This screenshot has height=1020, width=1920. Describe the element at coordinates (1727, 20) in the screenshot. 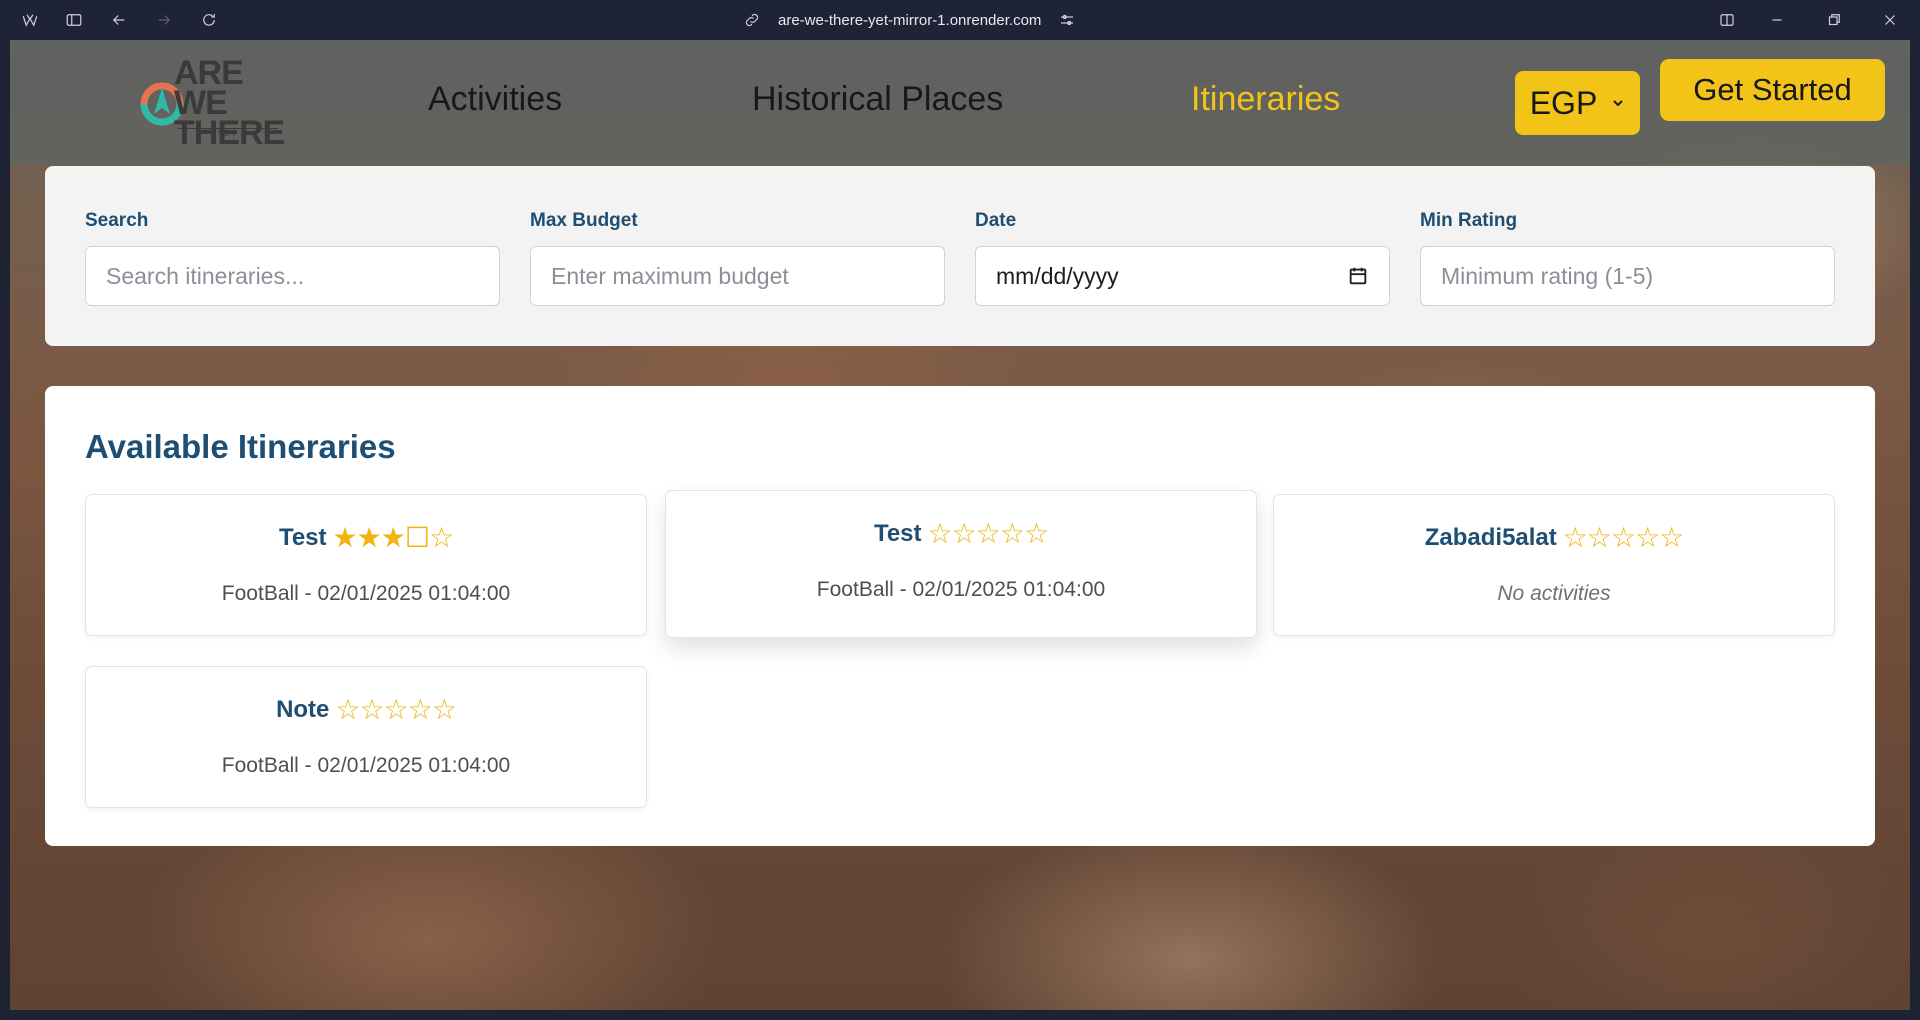

I see `split-view-icon` at that location.